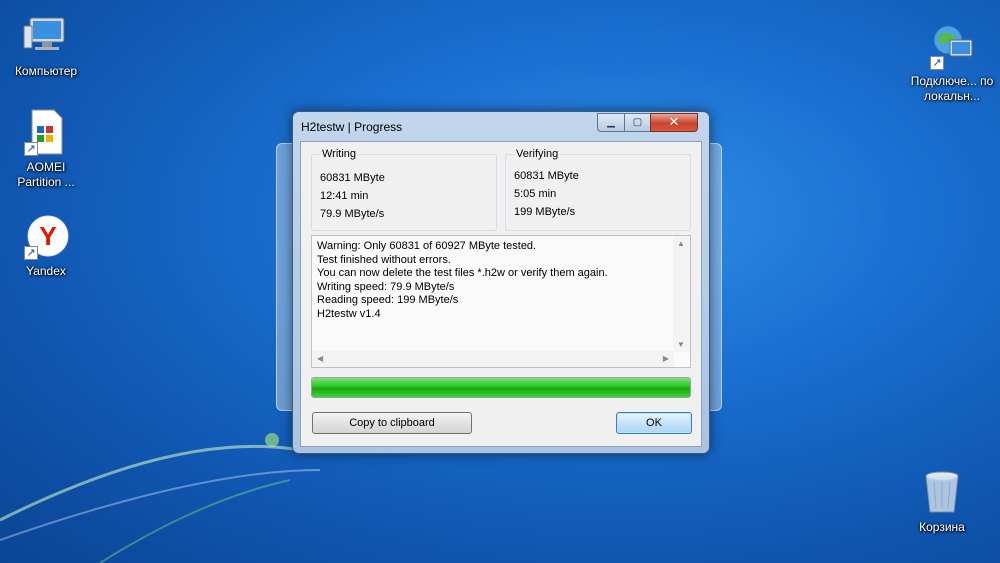 The height and width of the screenshot is (563, 1000). I want to click on writing-size: 60831 MByte, so click(352, 178).